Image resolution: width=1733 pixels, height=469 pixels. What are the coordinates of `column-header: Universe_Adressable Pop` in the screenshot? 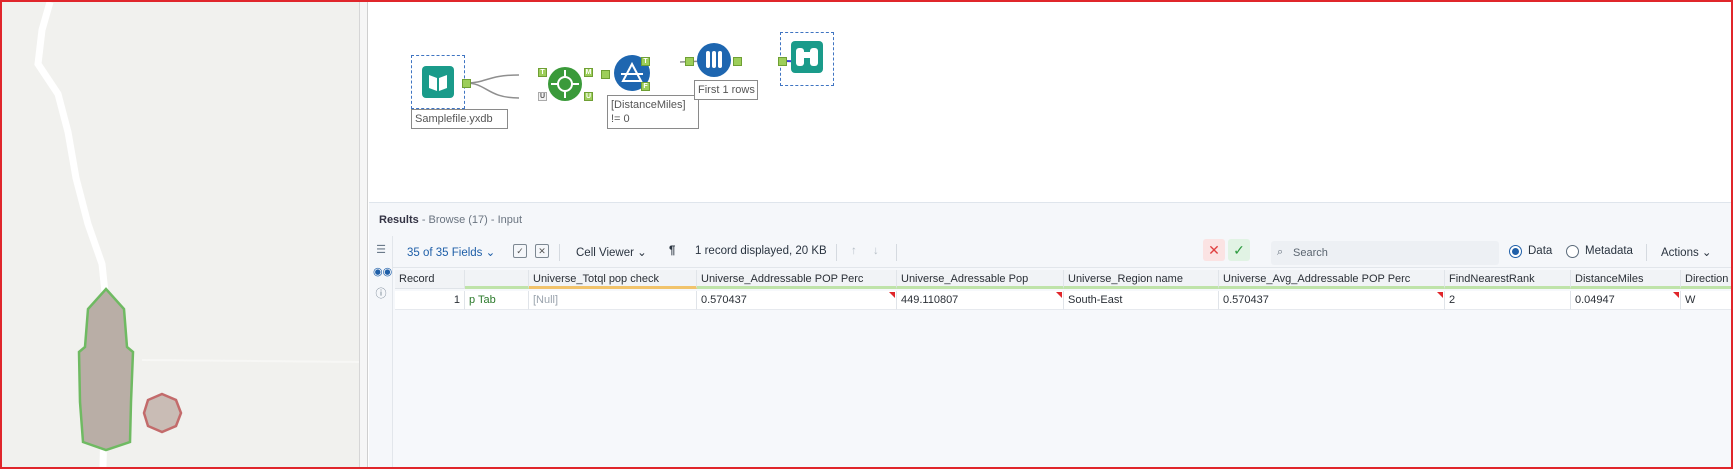 It's located at (980, 279).